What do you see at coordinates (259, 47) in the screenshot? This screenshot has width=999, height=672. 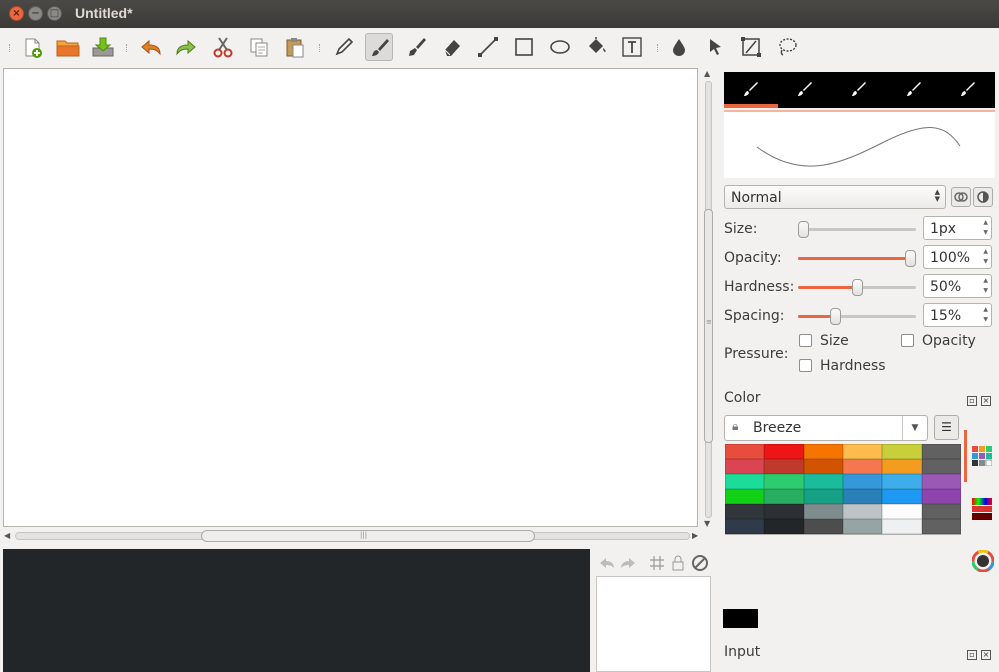 I see `copy-button` at bounding box center [259, 47].